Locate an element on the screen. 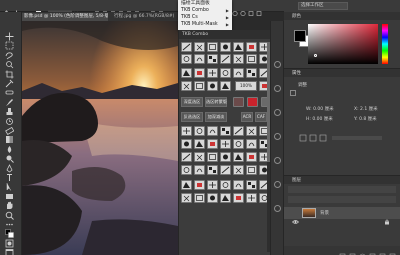 The height and width of the screenshot is (255, 400). marquee-icon is located at coordinates (9, 42).